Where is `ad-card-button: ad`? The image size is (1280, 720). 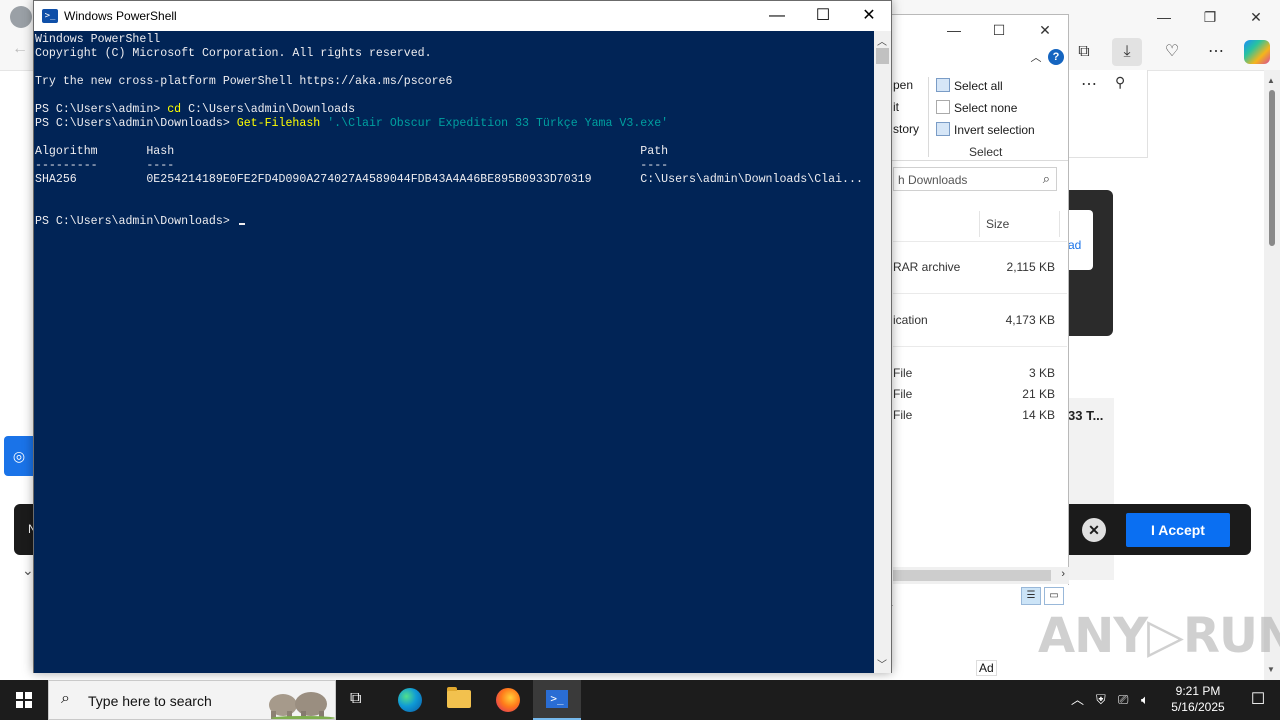
ad-card-button: ad is located at coordinates (1080, 240).